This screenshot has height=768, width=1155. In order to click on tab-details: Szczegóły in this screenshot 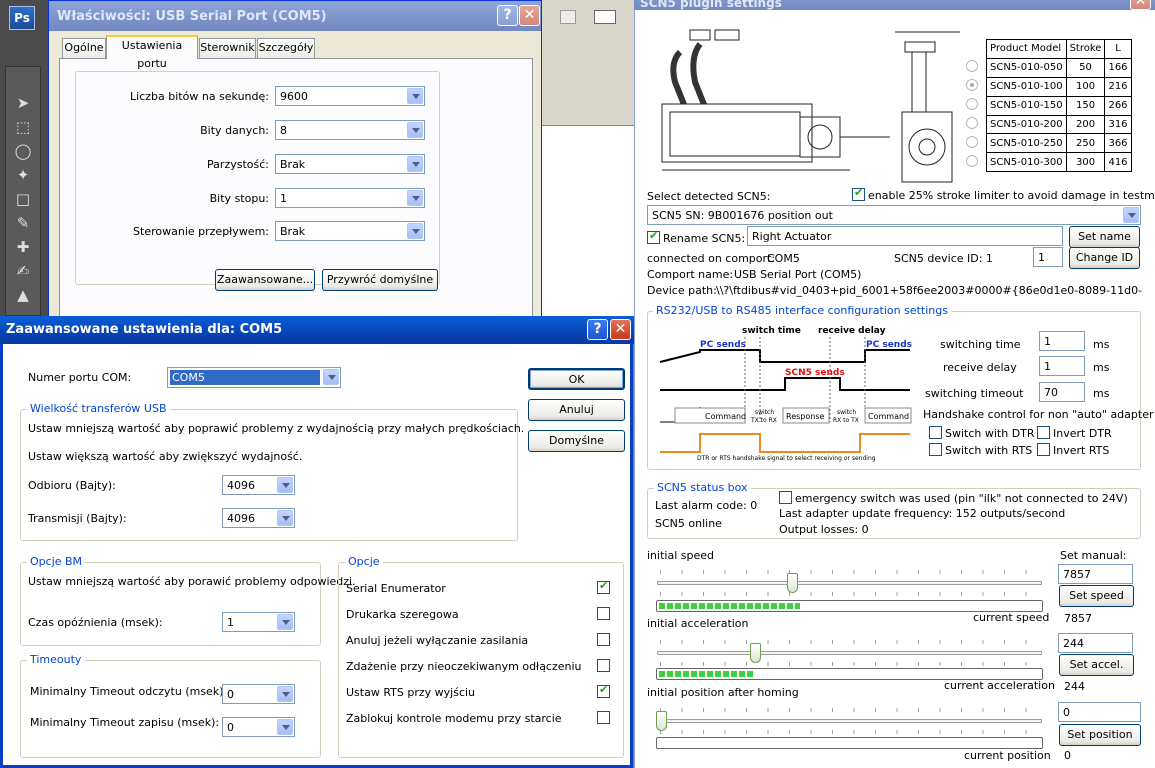, I will do `click(286, 48)`.